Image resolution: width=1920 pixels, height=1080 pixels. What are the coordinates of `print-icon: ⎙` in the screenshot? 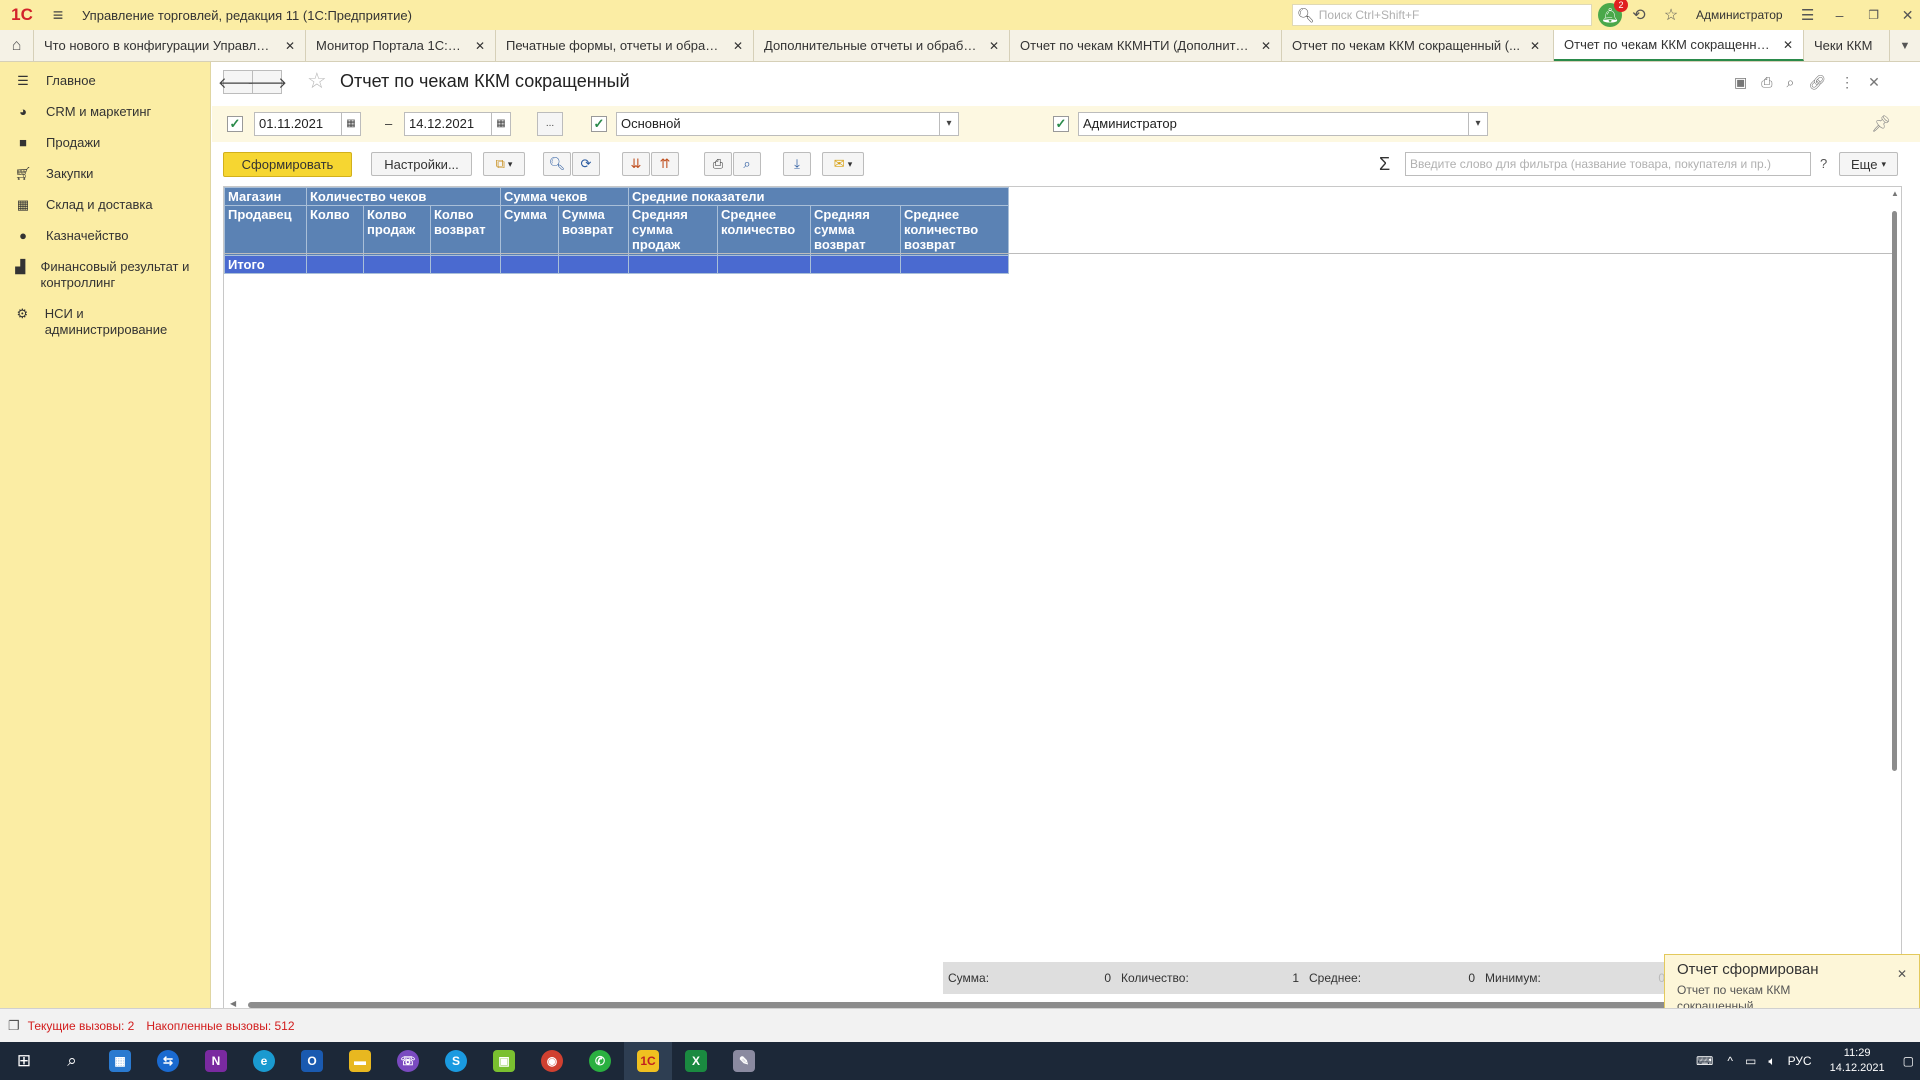 It's located at (1766, 82).